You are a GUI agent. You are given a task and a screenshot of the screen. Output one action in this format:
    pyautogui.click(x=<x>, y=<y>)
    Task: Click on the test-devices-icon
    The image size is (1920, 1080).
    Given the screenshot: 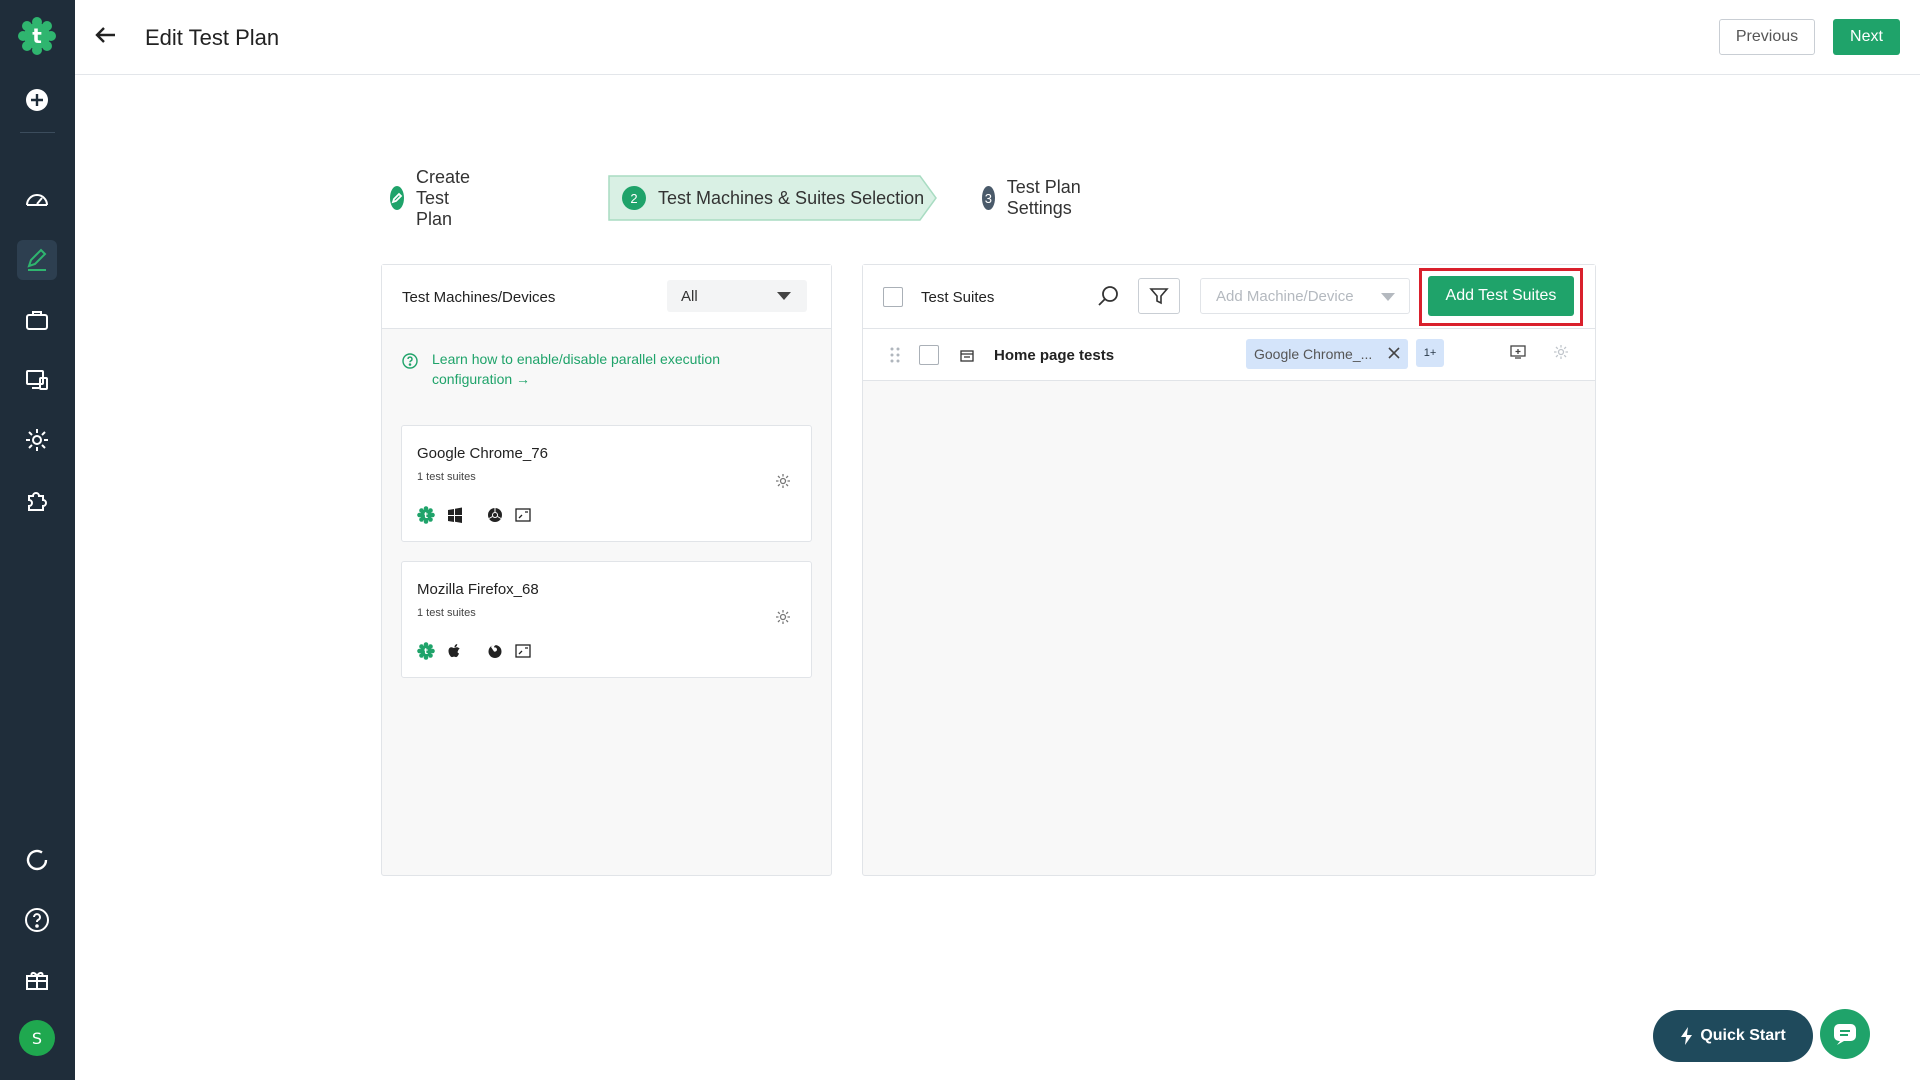 What is the action you would take?
    pyautogui.click(x=37, y=380)
    